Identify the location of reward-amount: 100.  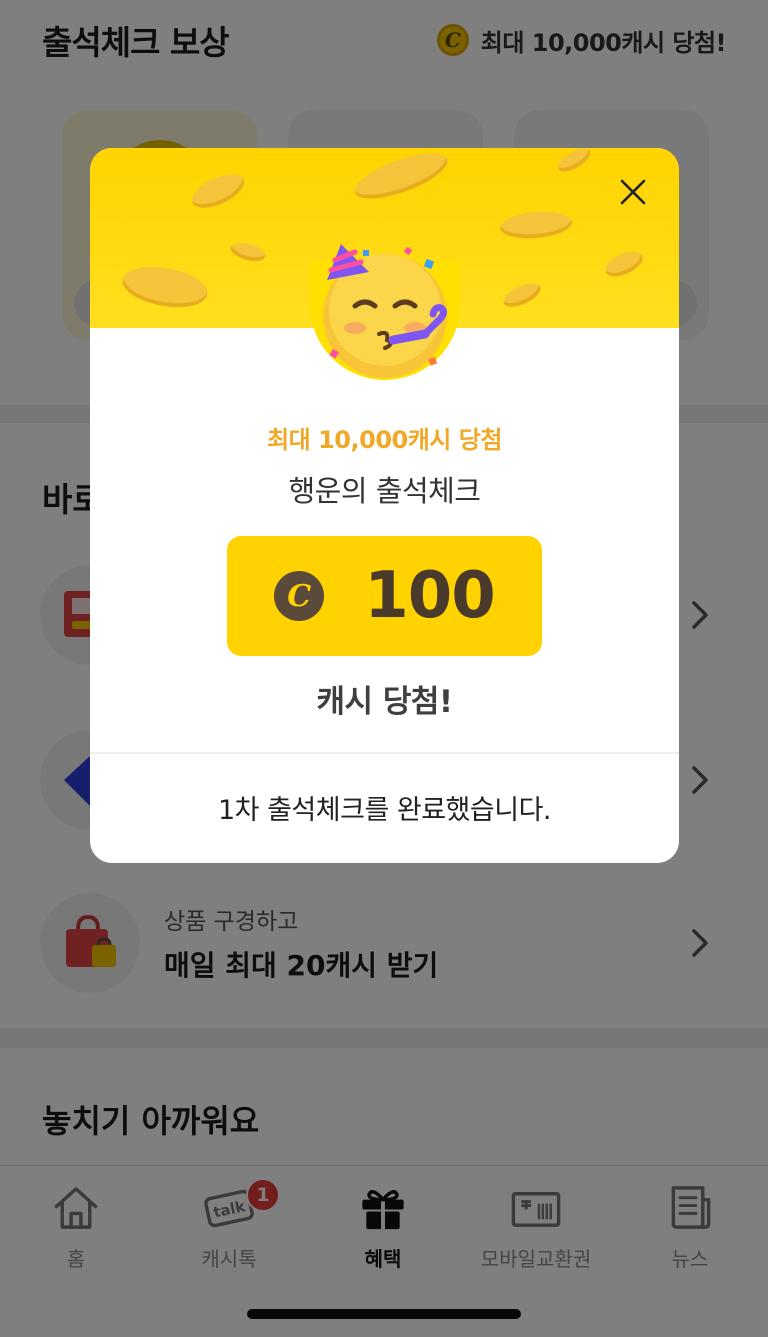
(430, 596).